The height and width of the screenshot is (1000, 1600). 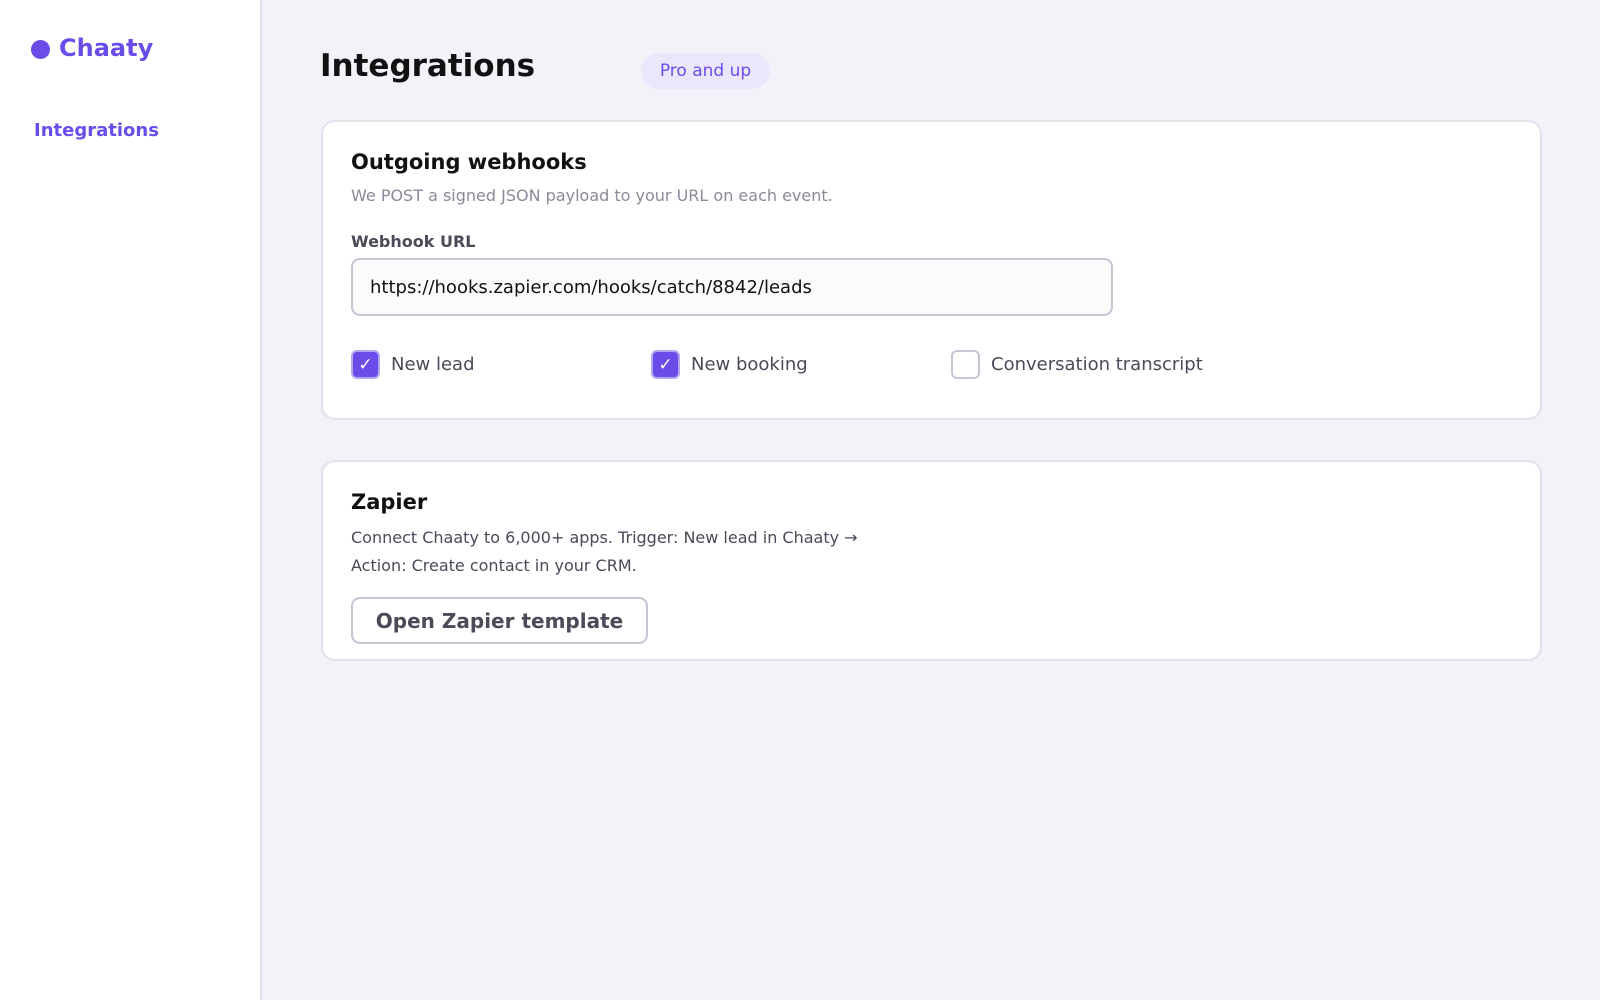 What do you see at coordinates (106, 48) in the screenshot?
I see `brand-name: Chaaty` at bounding box center [106, 48].